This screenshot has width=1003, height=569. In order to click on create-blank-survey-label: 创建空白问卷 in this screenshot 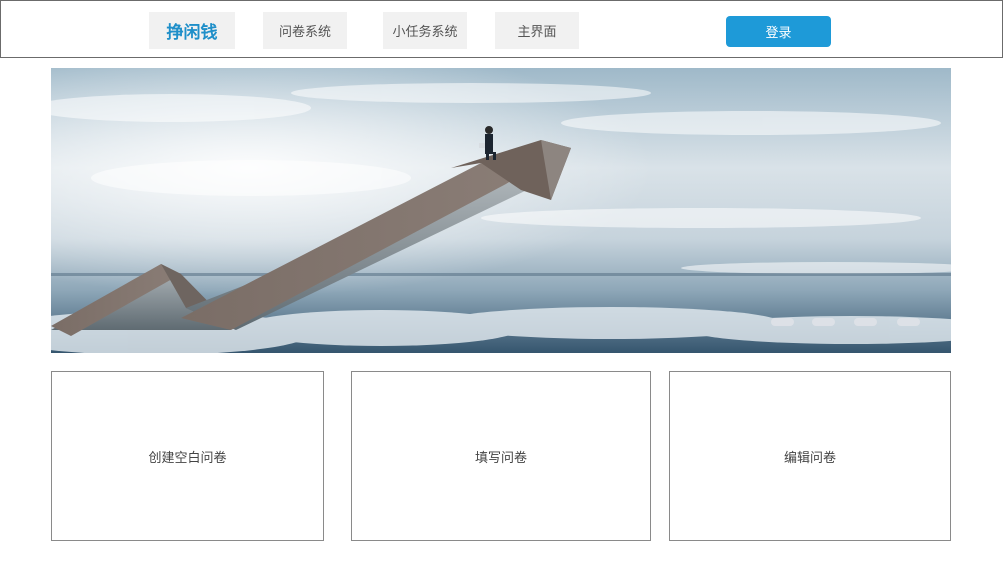, I will do `click(187, 458)`.